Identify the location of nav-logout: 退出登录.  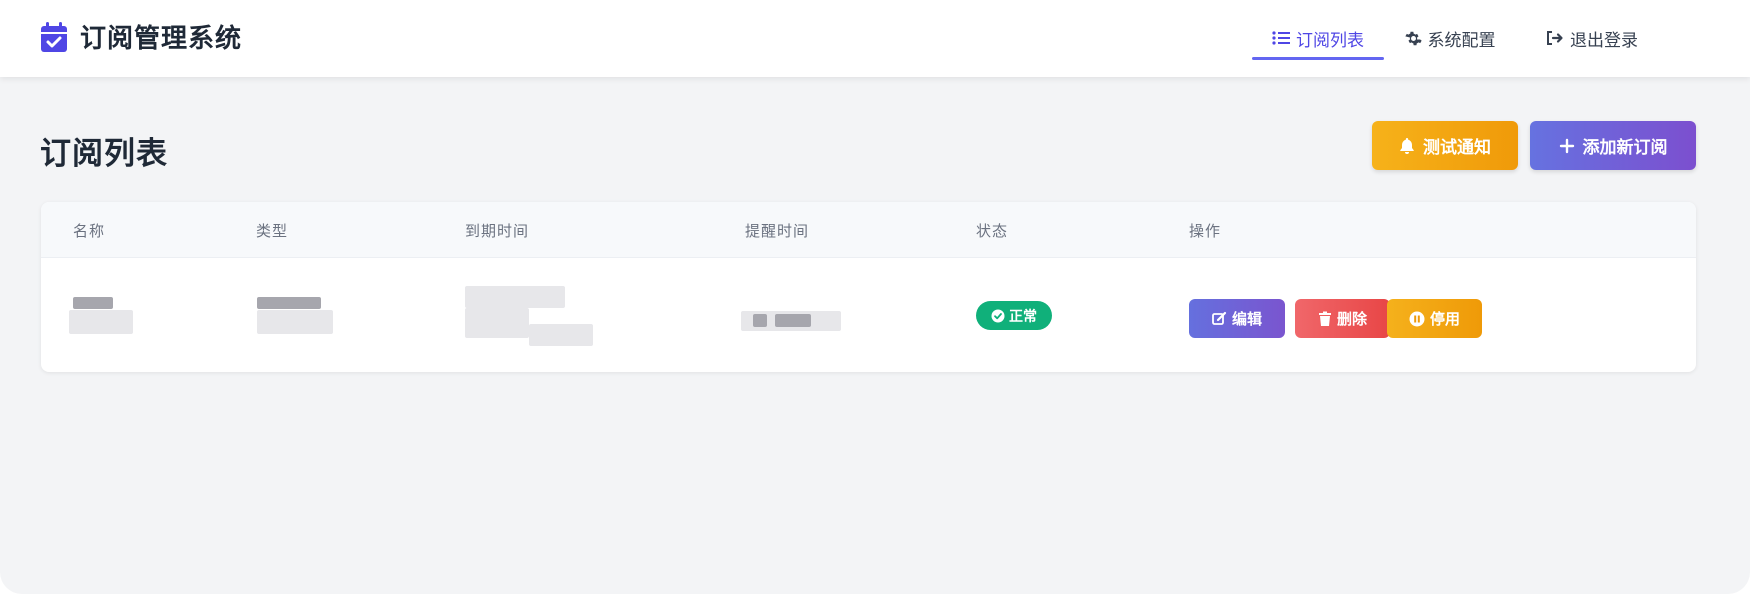
(1592, 38).